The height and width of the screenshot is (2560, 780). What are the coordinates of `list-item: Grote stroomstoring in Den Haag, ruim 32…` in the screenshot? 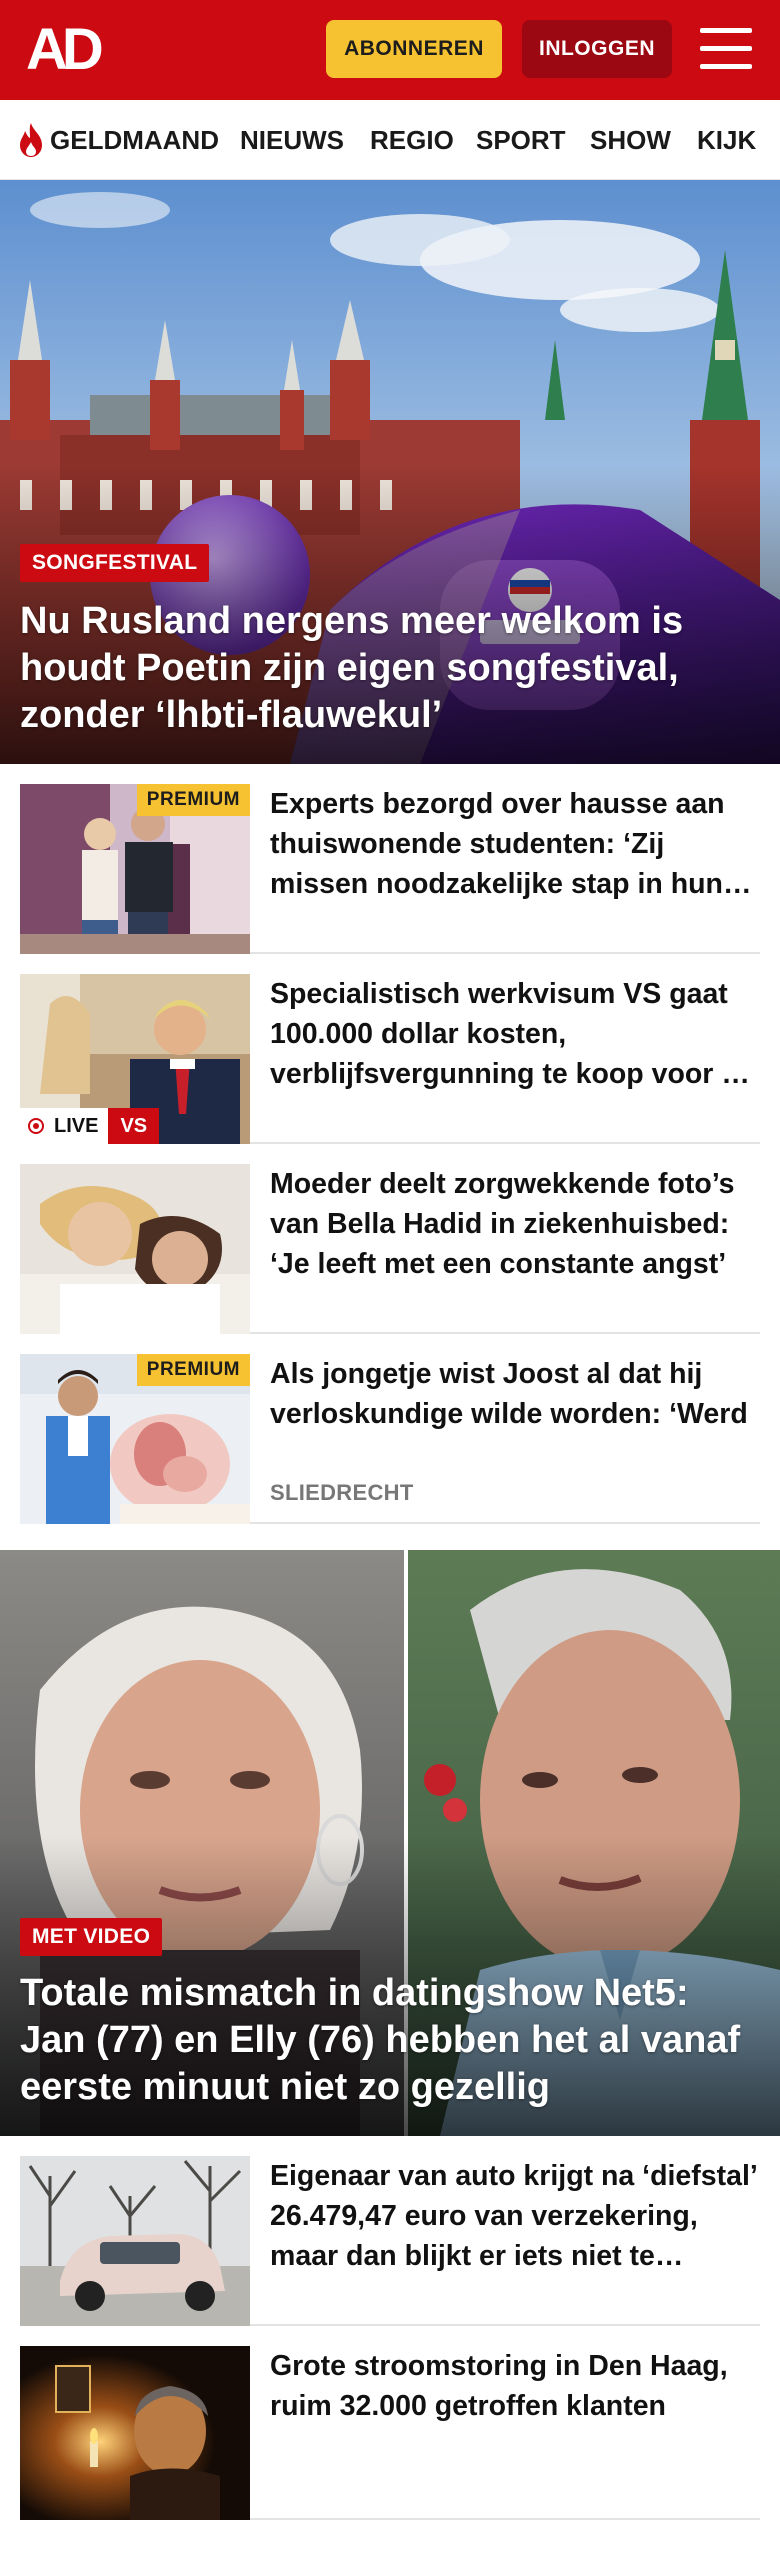 It's located at (390, 2423).